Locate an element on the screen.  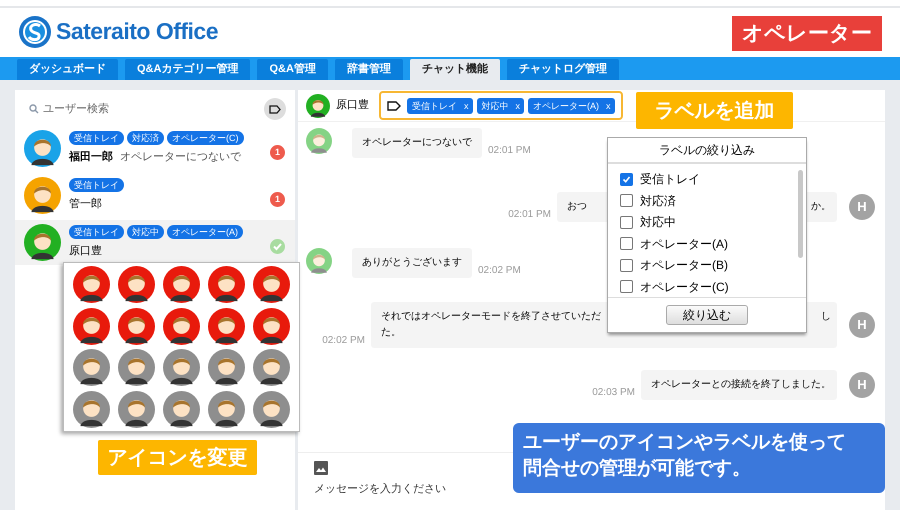
label-tag: オペレーター(C) is located at coordinates (205, 138).